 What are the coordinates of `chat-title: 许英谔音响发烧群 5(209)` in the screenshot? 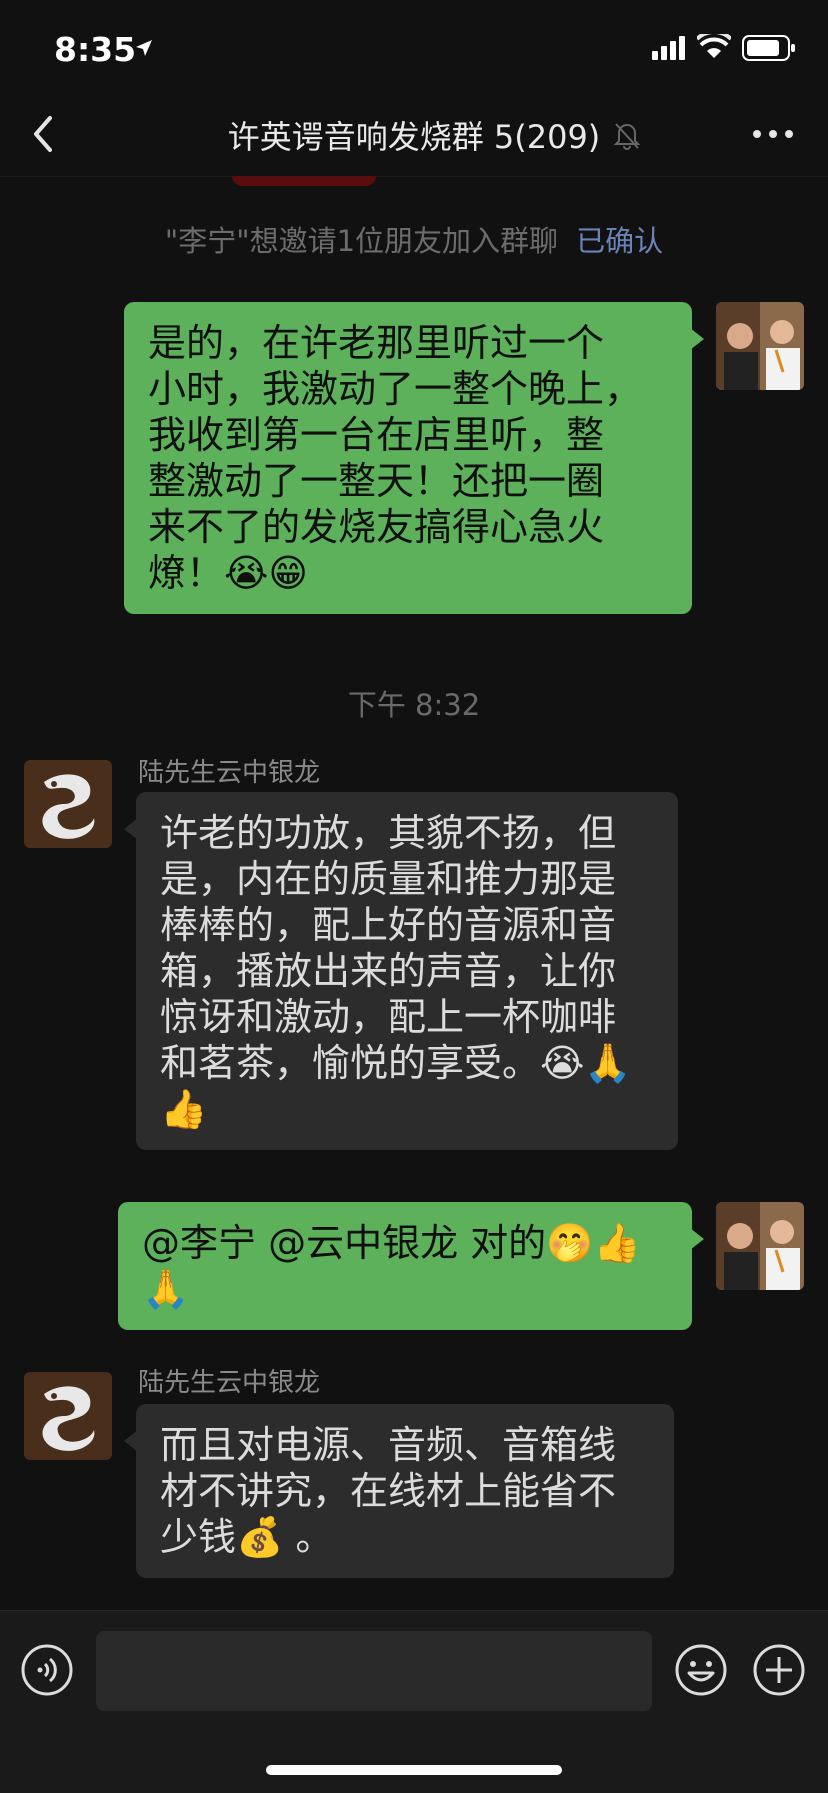 It's located at (414, 137).